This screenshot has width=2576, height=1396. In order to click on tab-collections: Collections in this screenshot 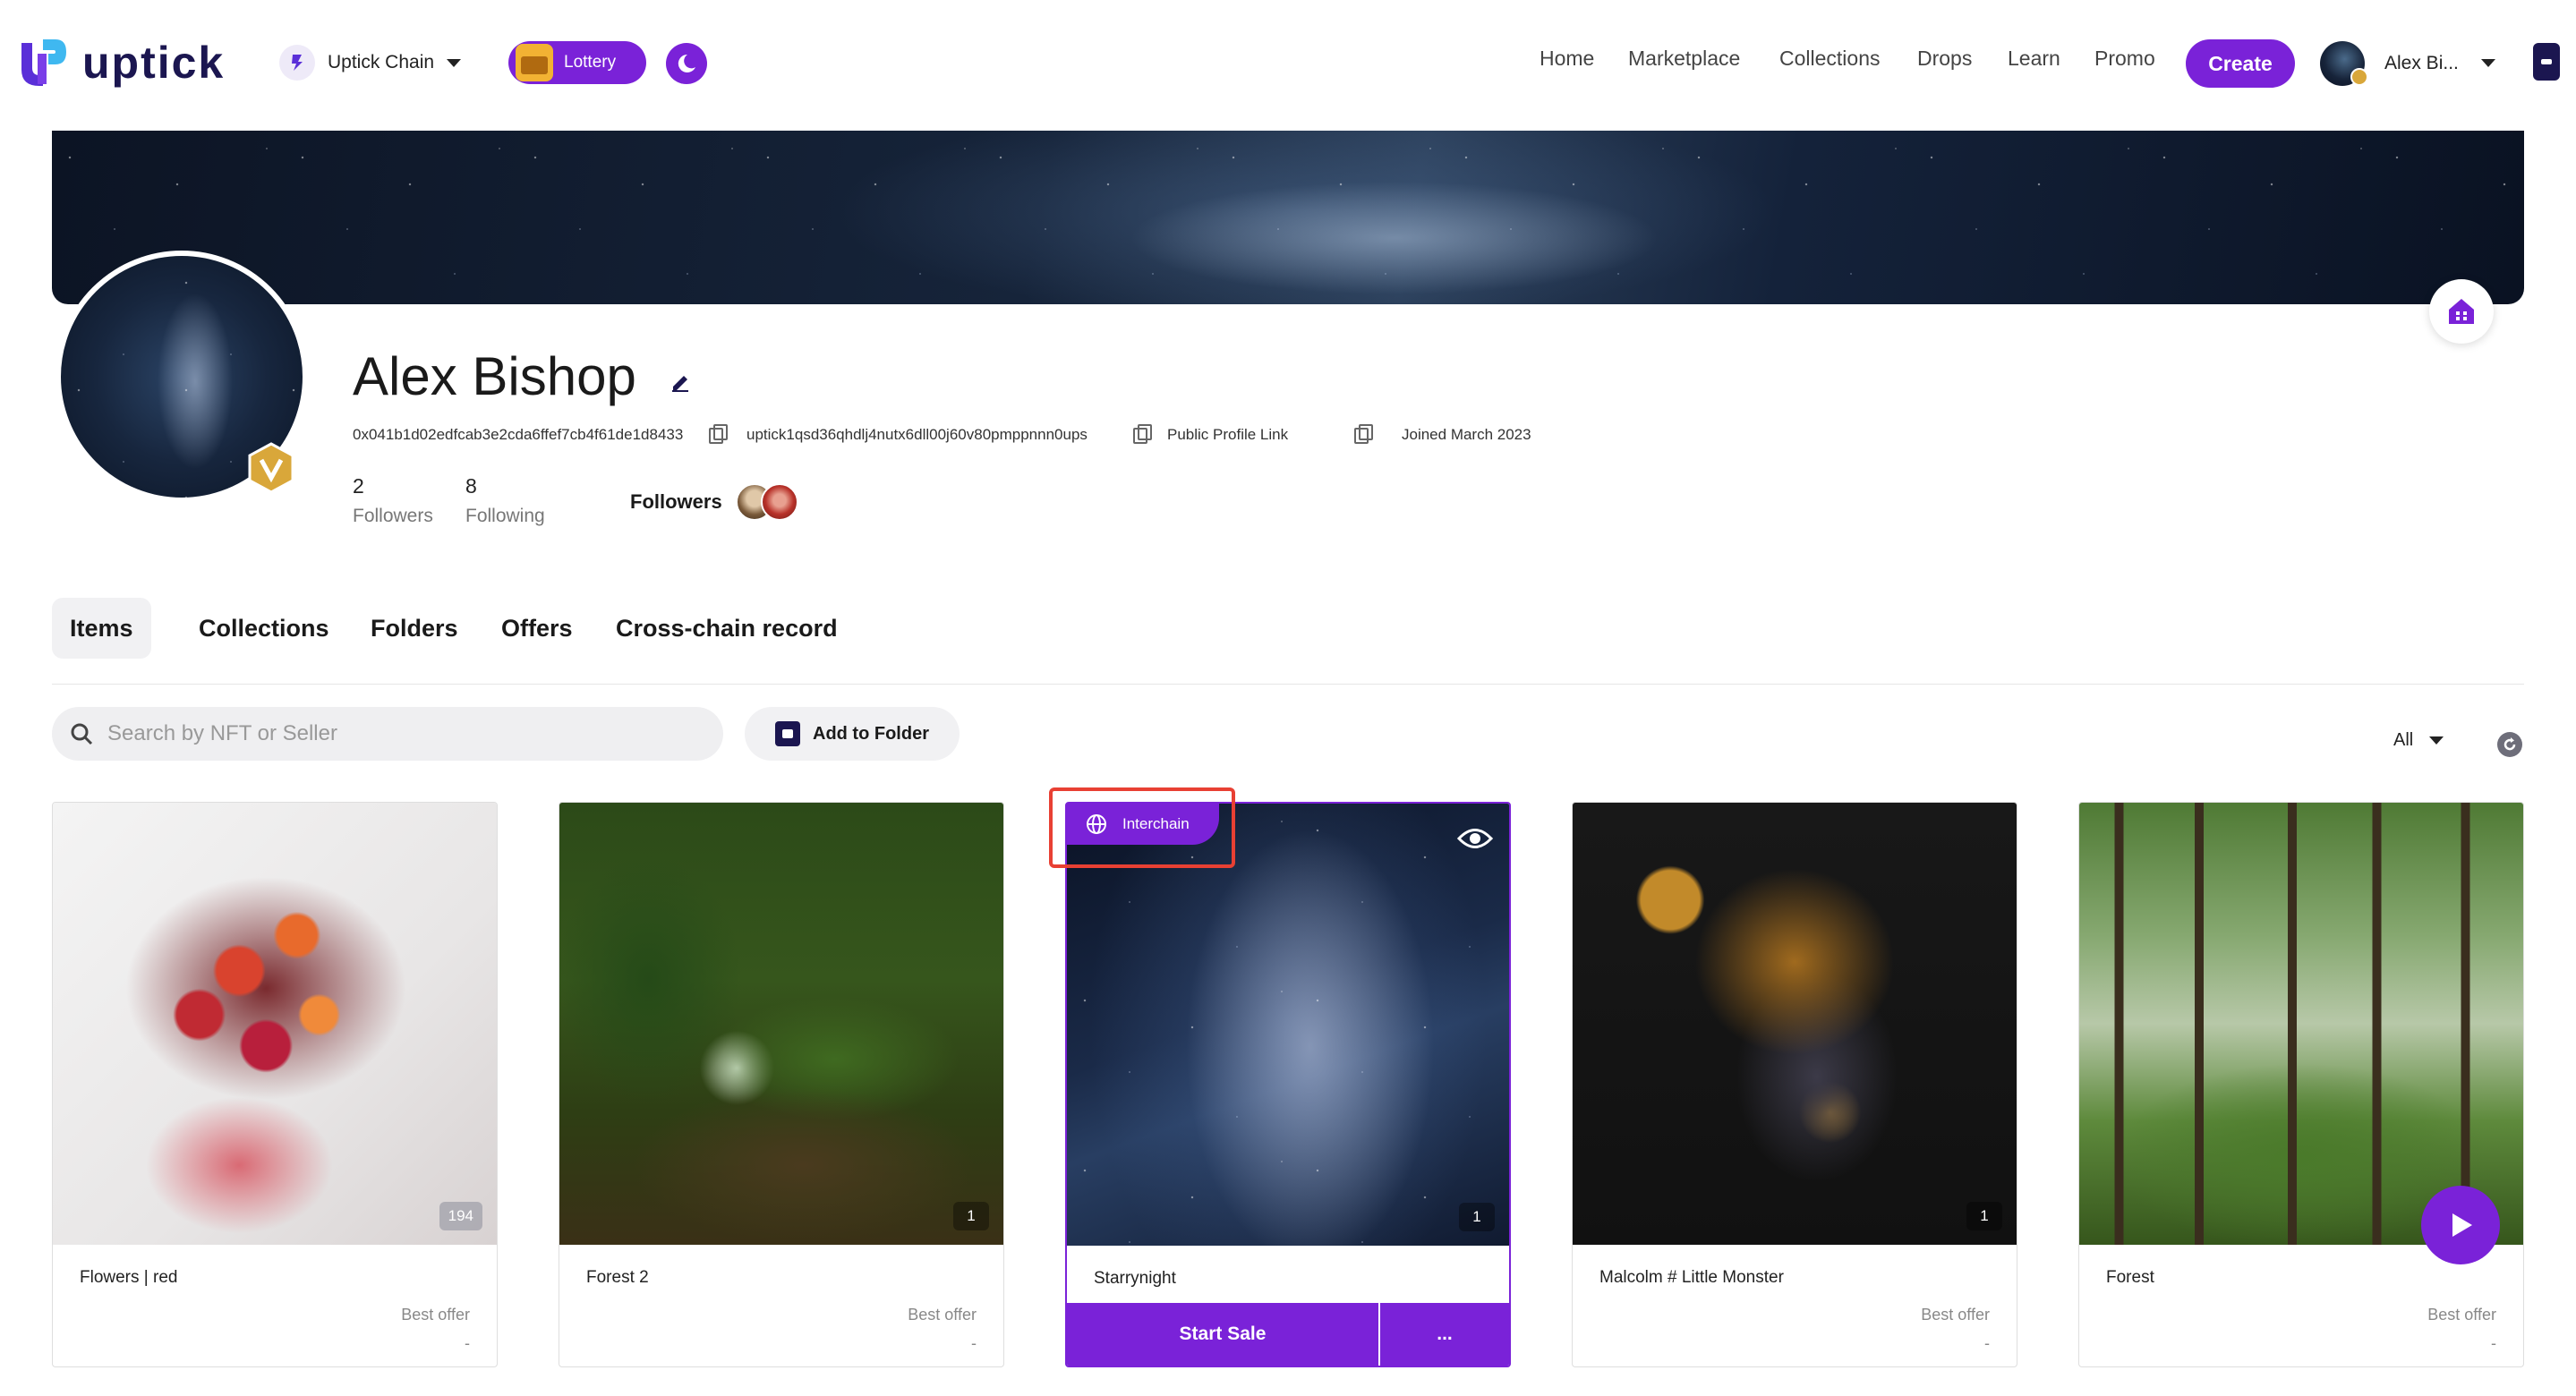, I will do `click(264, 628)`.